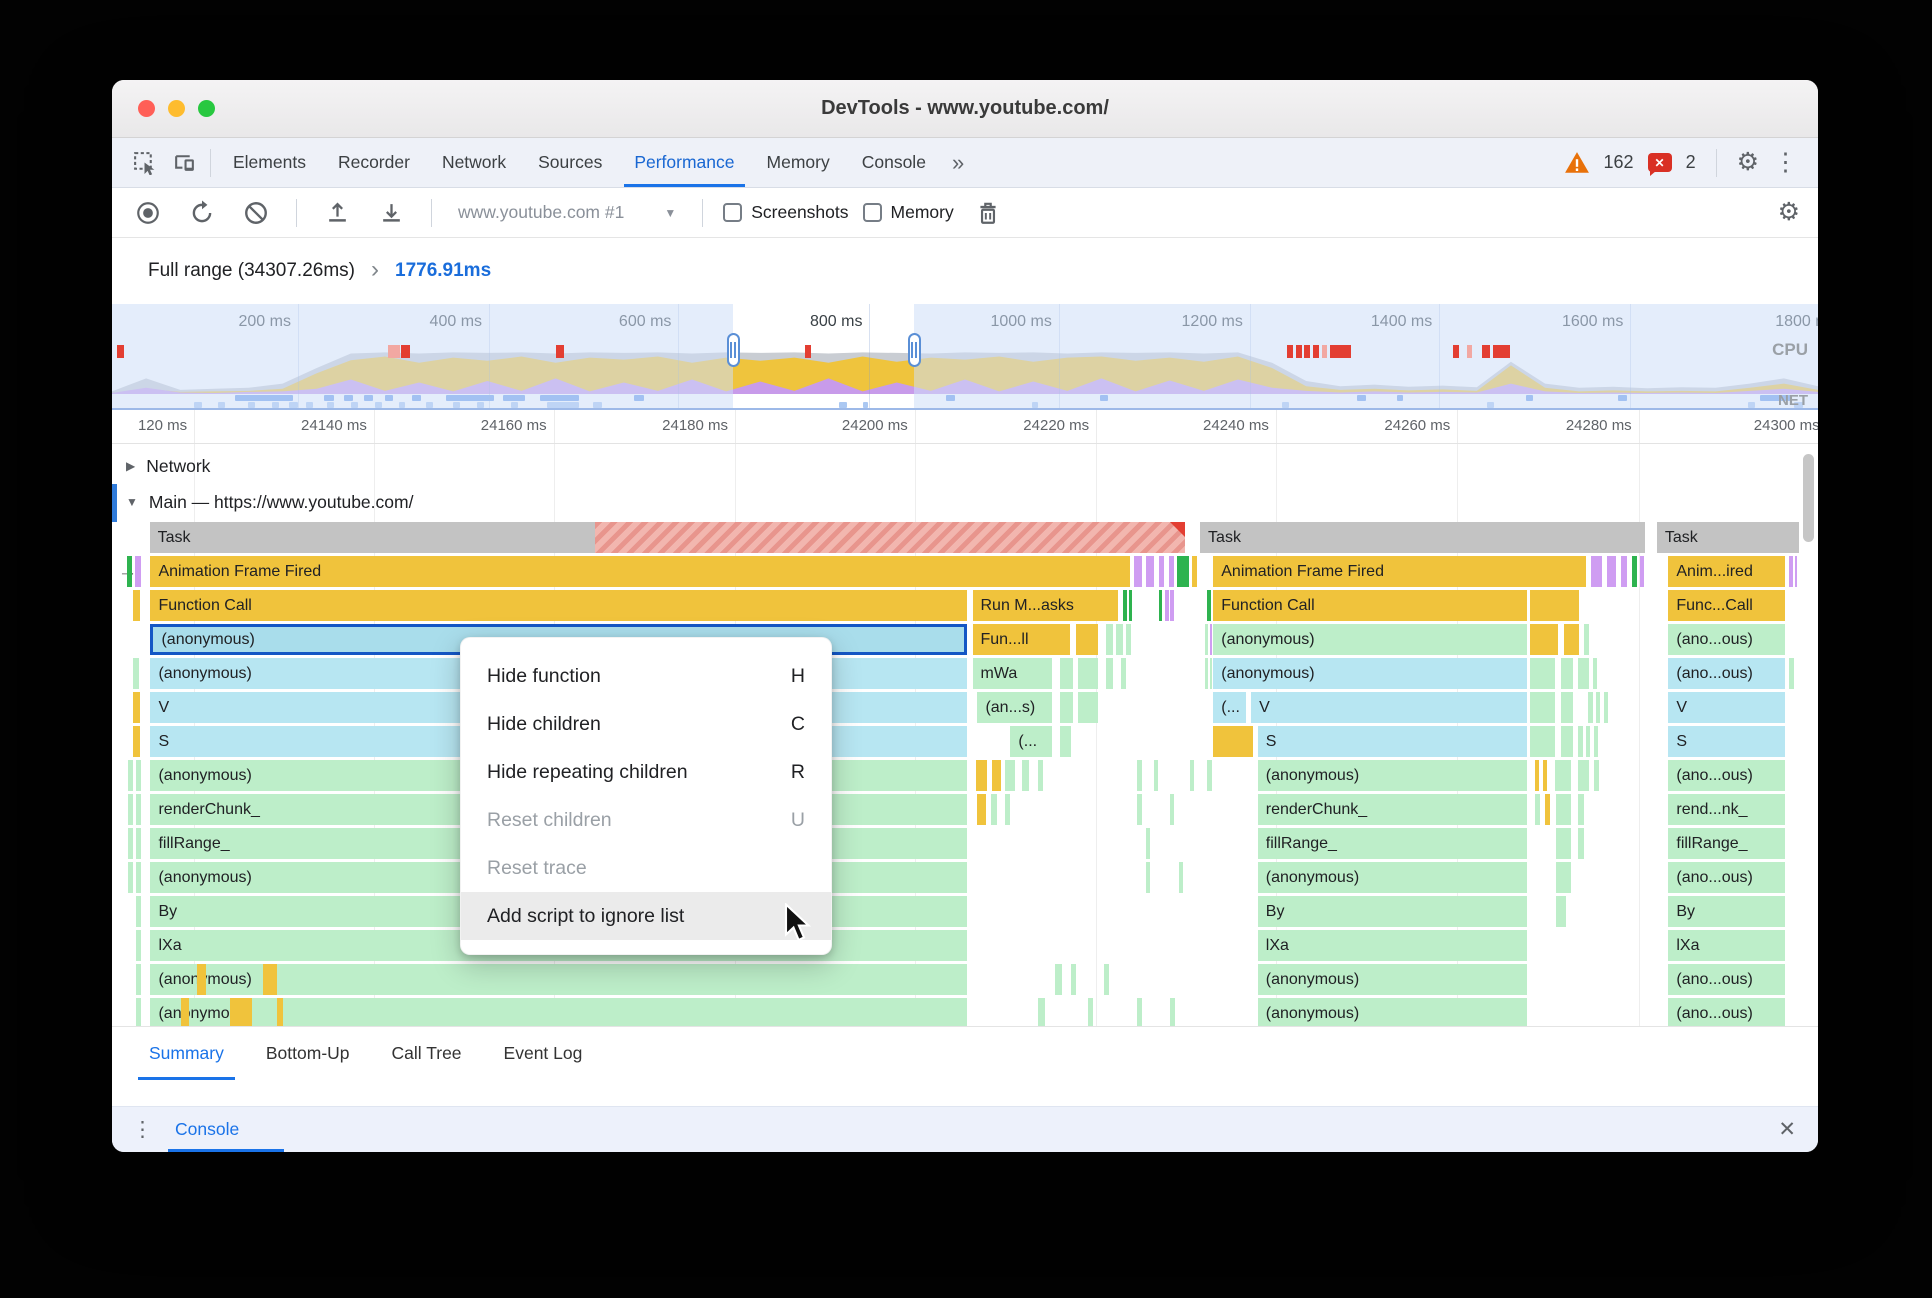 The width and height of the screenshot is (1932, 1298). I want to click on checkbox-box, so click(872, 212).